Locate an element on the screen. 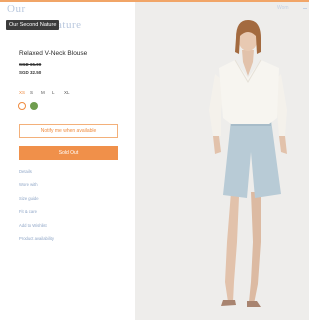 This screenshot has width=320, height=320. size-option-l: L is located at coordinates (58, 92).